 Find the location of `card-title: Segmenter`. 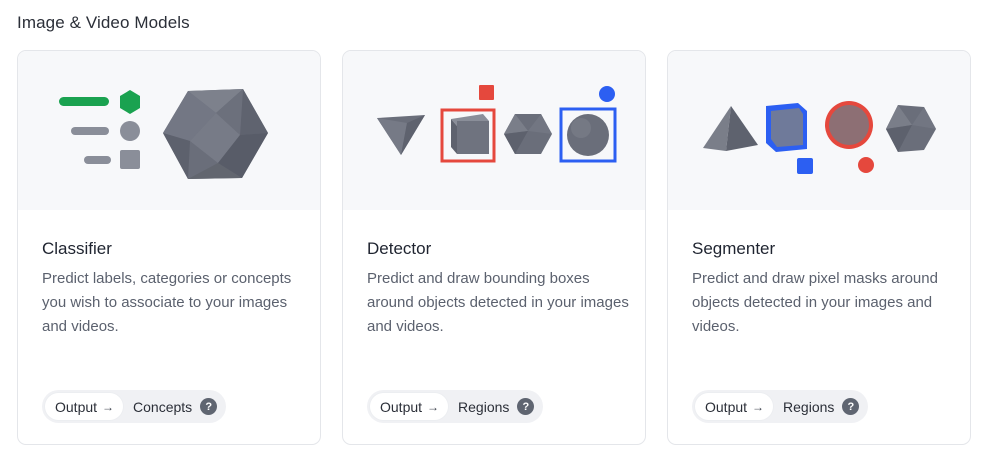

card-title: Segmenter is located at coordinates (734, 248).